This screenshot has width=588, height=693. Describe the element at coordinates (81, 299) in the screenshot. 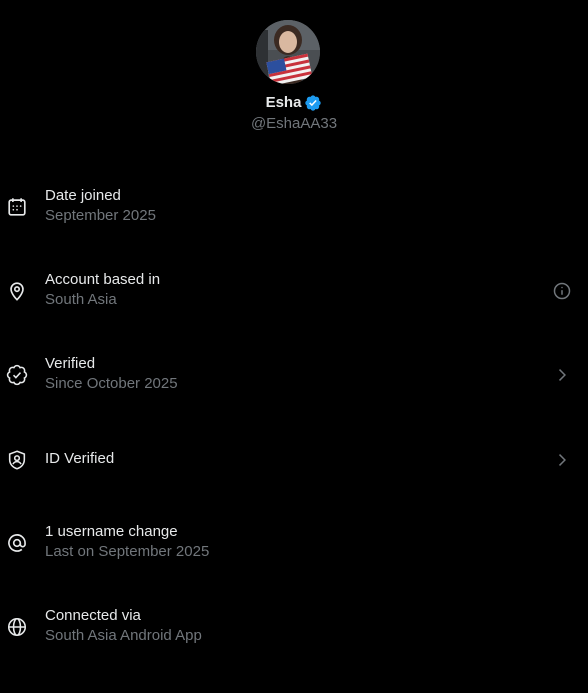

I see `row-subtitle: South Asia` at that location.